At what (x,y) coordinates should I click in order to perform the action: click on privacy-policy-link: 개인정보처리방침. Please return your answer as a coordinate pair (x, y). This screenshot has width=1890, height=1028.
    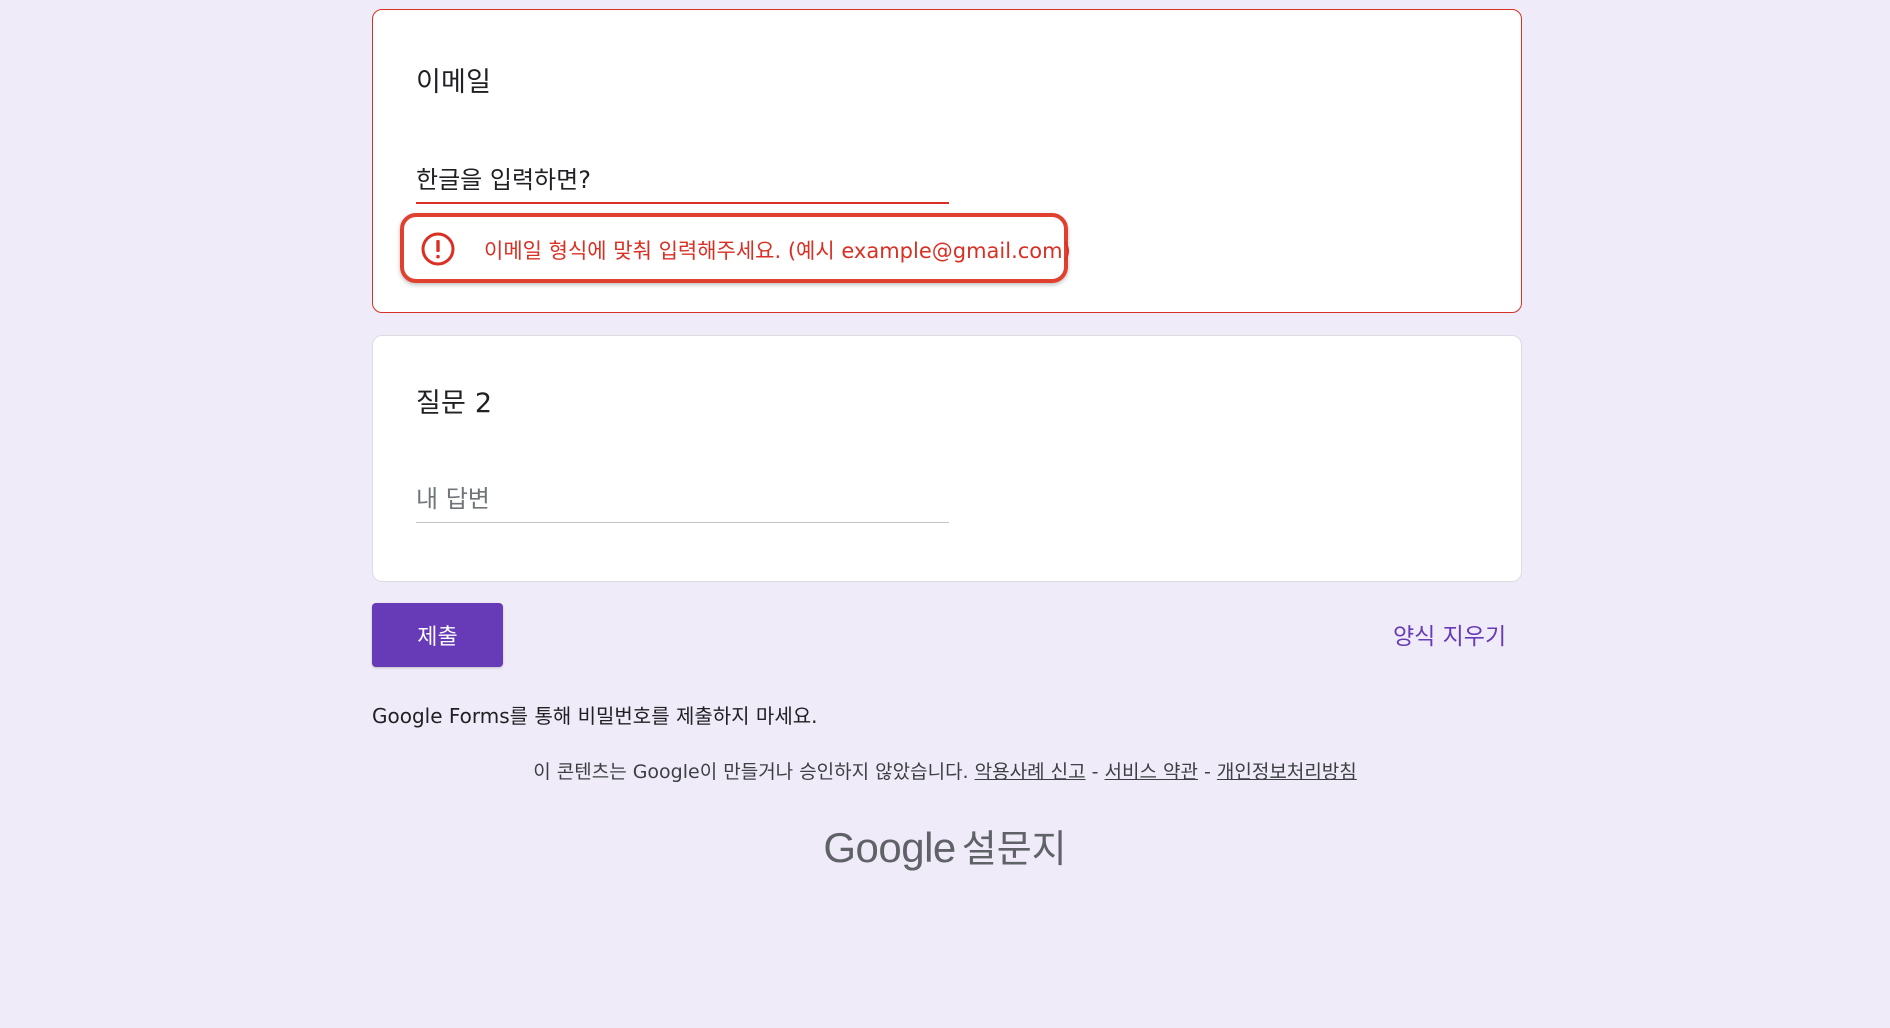
    Looking at the image, I should click on (1287, 772).